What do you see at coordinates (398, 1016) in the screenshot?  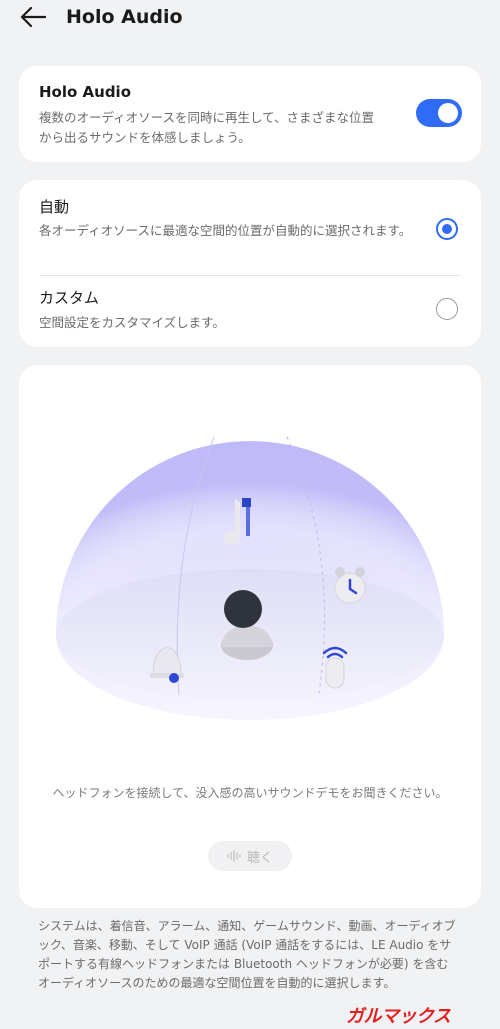 I see `watermark-logo: ガルマックス` at bounding box center [398, 1016].